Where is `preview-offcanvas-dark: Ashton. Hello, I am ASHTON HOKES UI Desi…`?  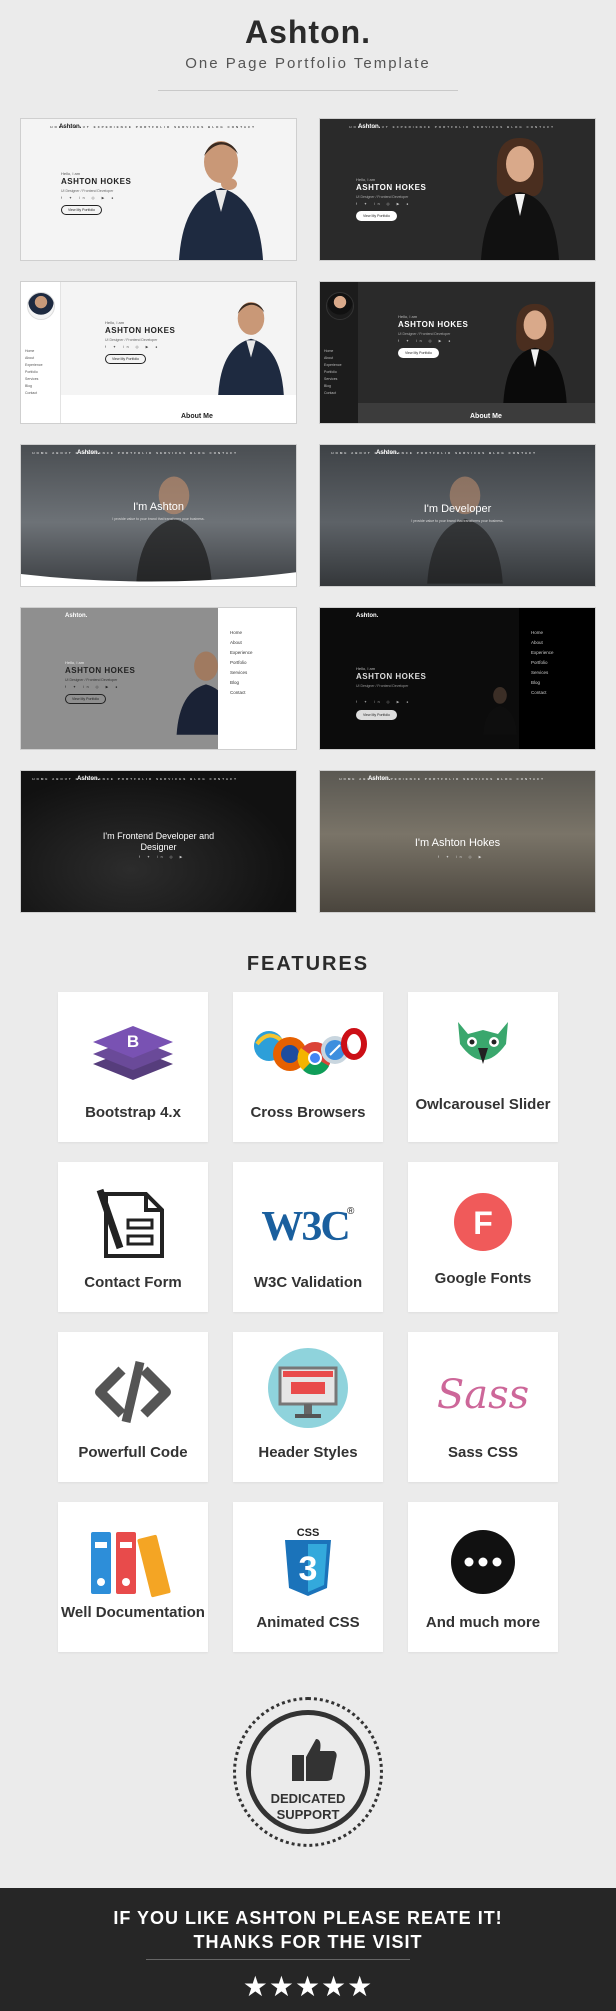
preview-offcanvas-dark: Ashton. Hello, I am ASHTON HOKES UI Desi… is located at coordinates (457, 678).